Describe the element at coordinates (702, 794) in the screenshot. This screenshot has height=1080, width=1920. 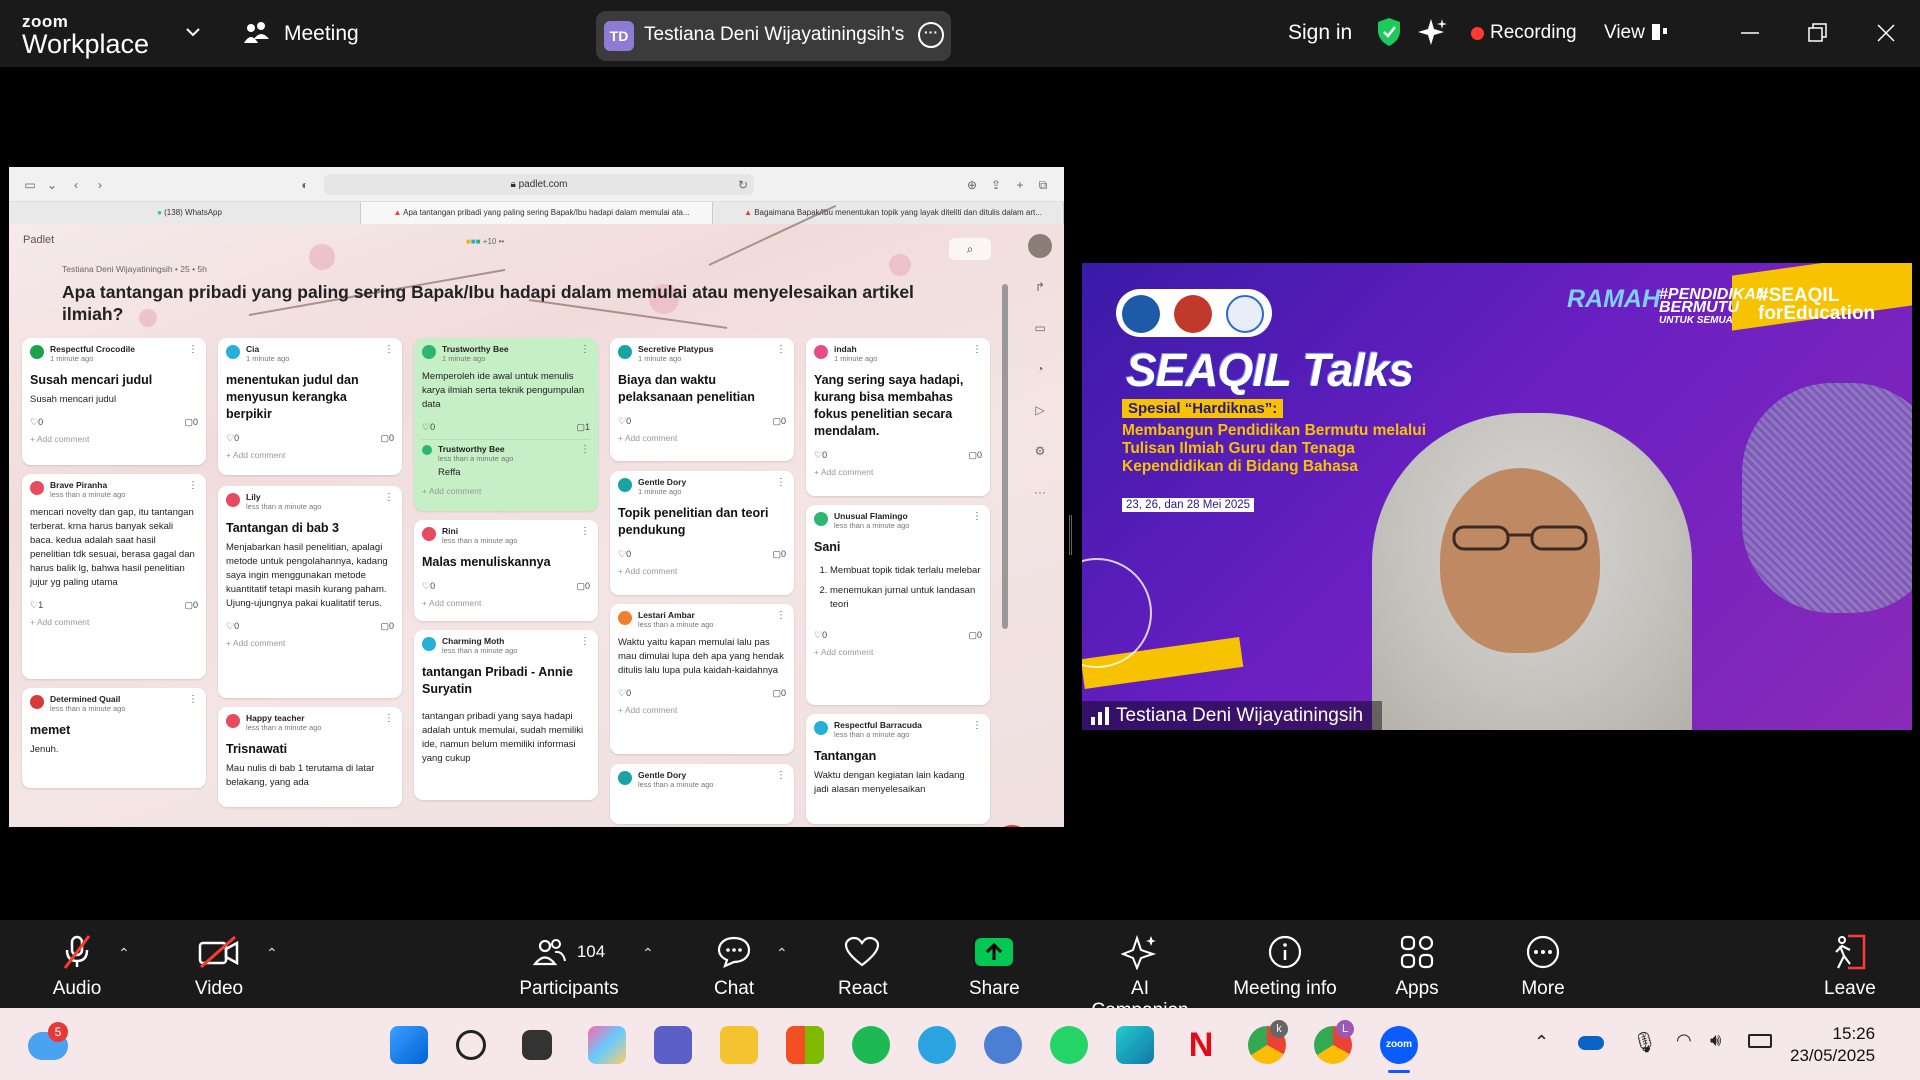
I see `post-card: Gentle Dory less than a minute ago ⋮` at that location.